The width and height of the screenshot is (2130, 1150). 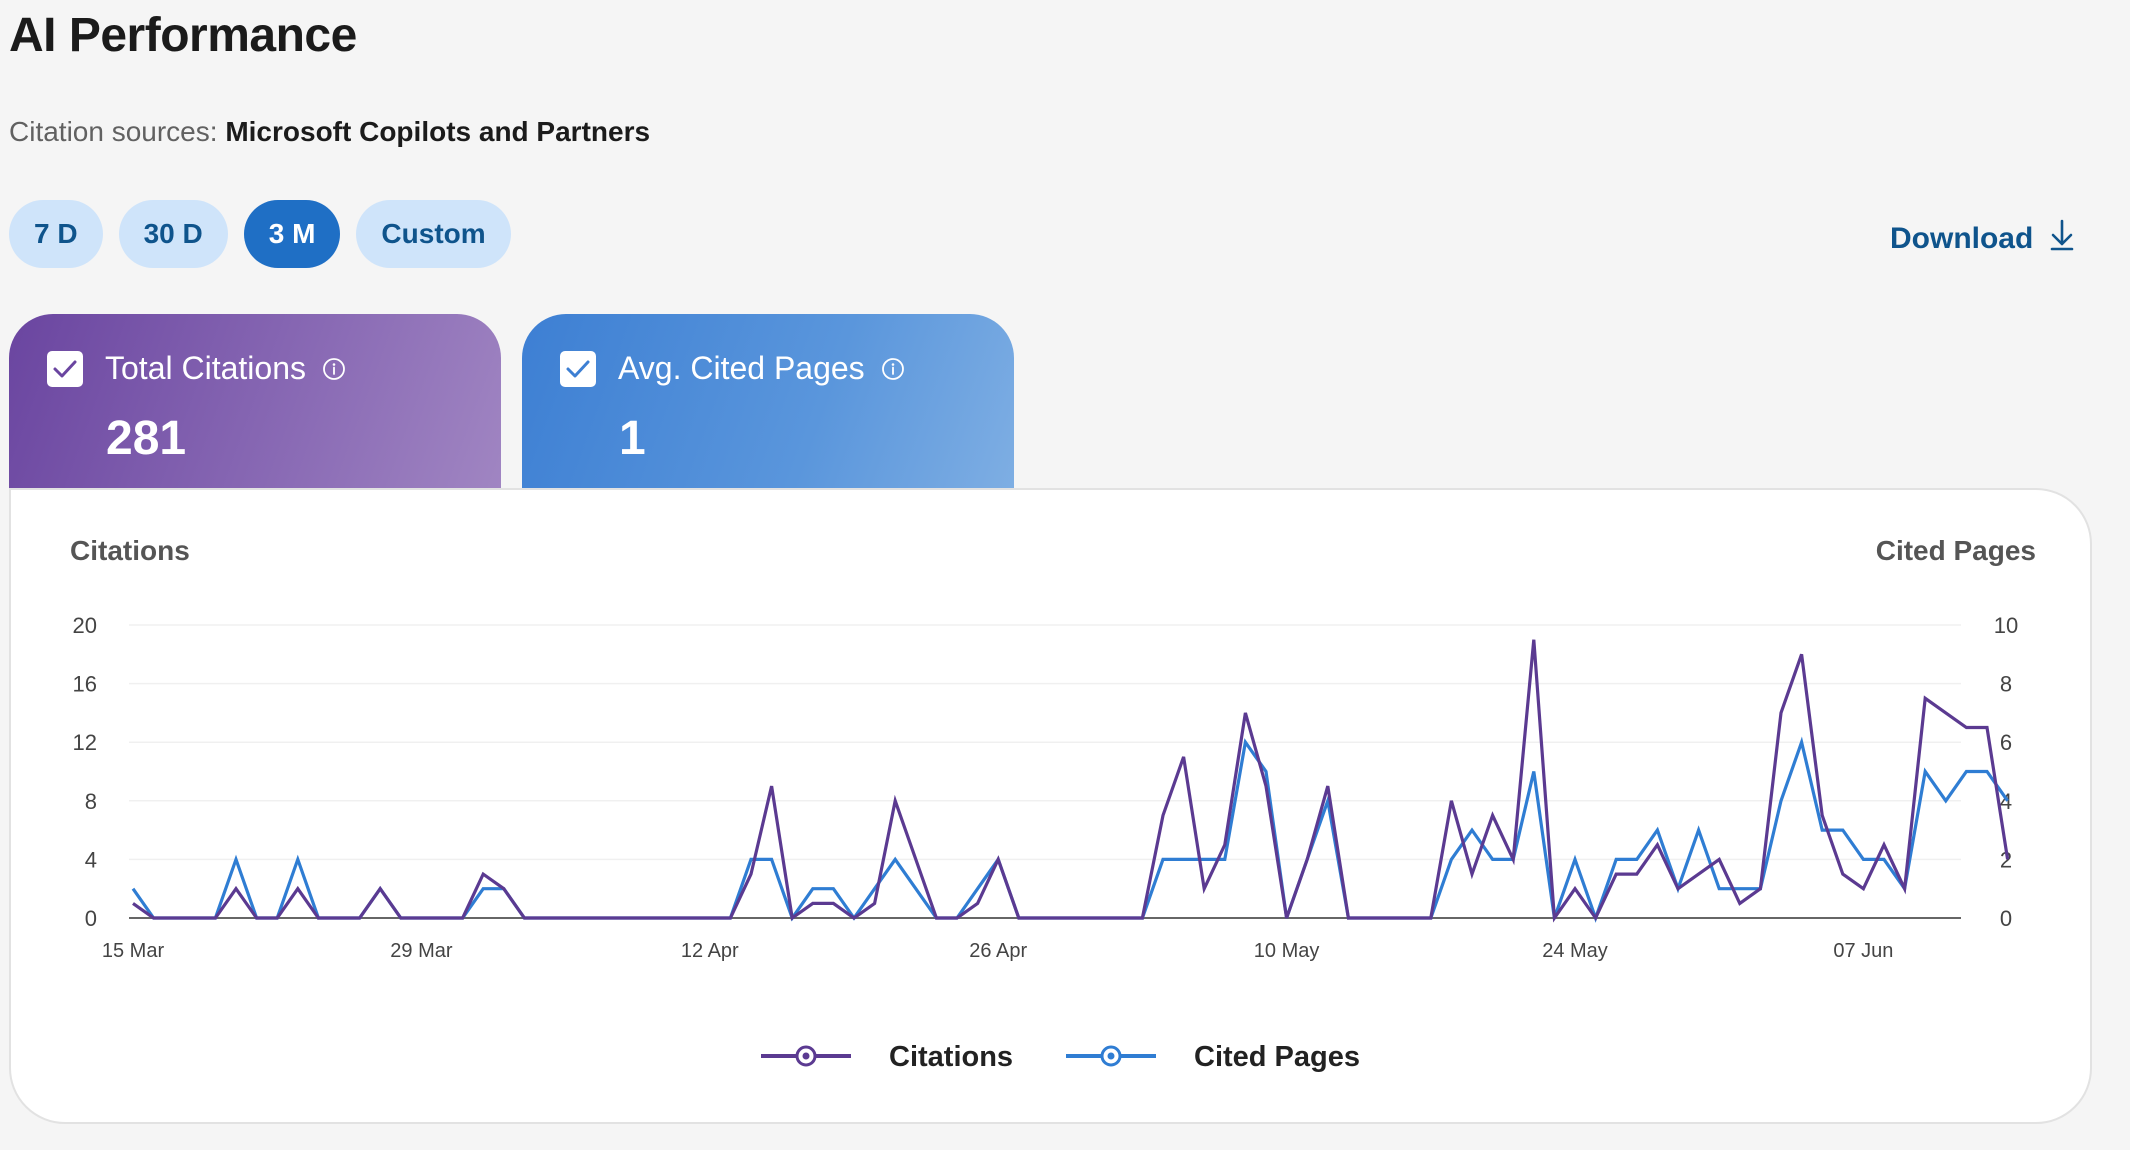 What do you see at coordinates (433, 234) in the screenshot?
I see `range-custom-button: Custom` at bounding box center [433, 234].